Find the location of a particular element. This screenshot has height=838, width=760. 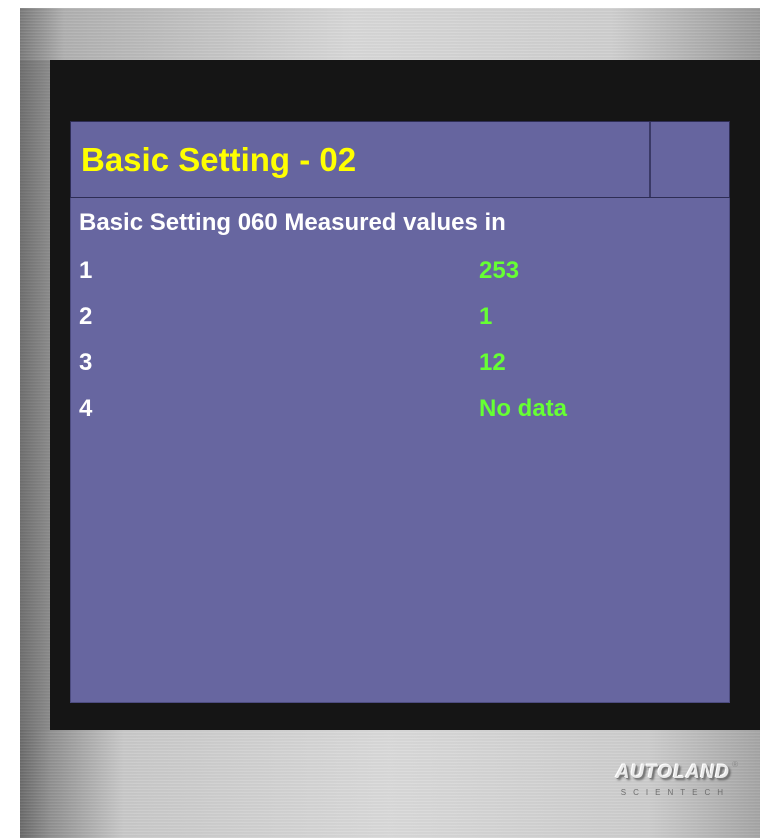

brand-logo: AUTOLAND ® SCIENTECH is located at coordinates (658, 786).